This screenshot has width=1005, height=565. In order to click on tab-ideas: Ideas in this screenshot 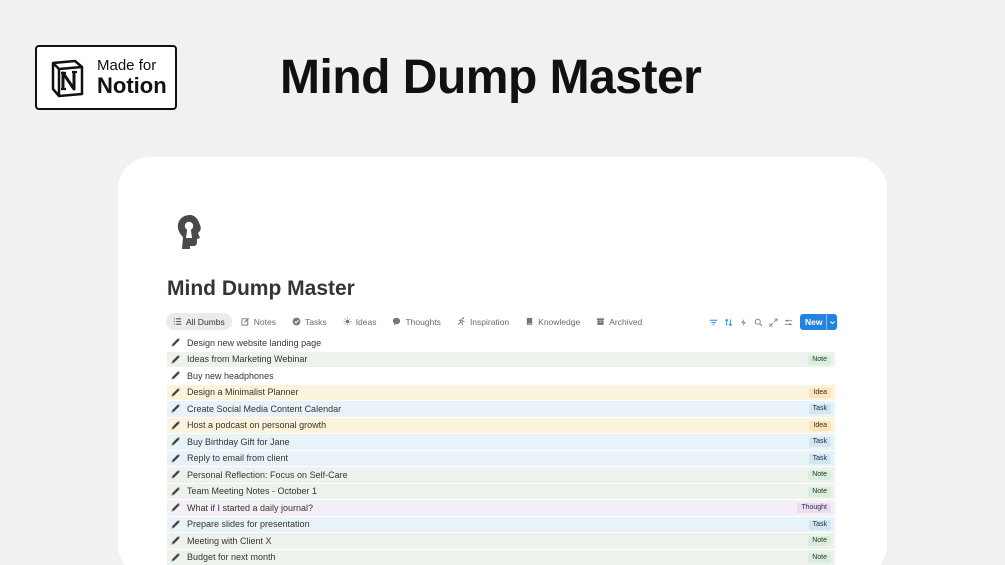, I will do `click(360, 321)`.